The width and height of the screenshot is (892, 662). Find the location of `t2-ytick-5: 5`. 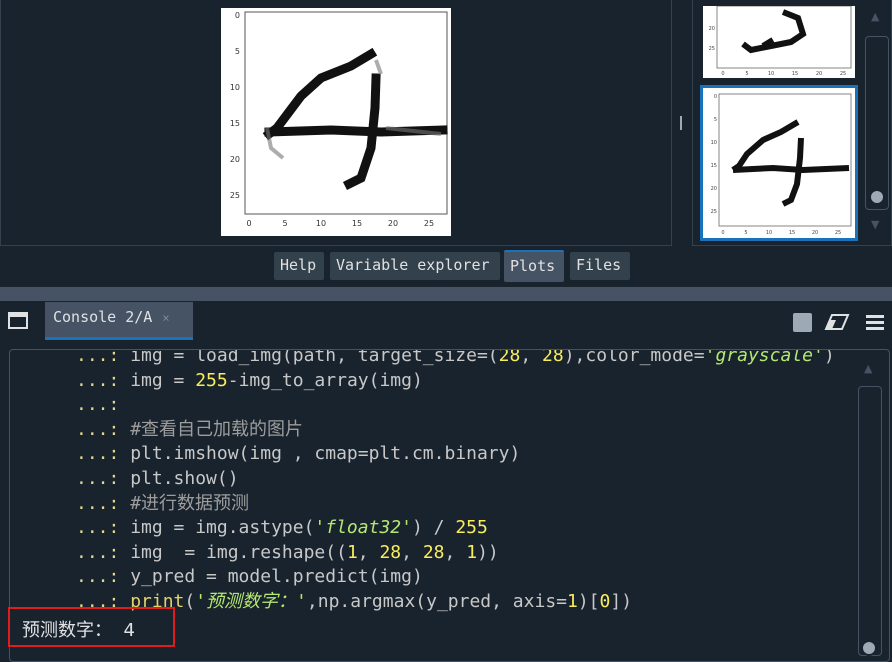

t2-ytick-5: 5 is located at coordinates (715, 120).